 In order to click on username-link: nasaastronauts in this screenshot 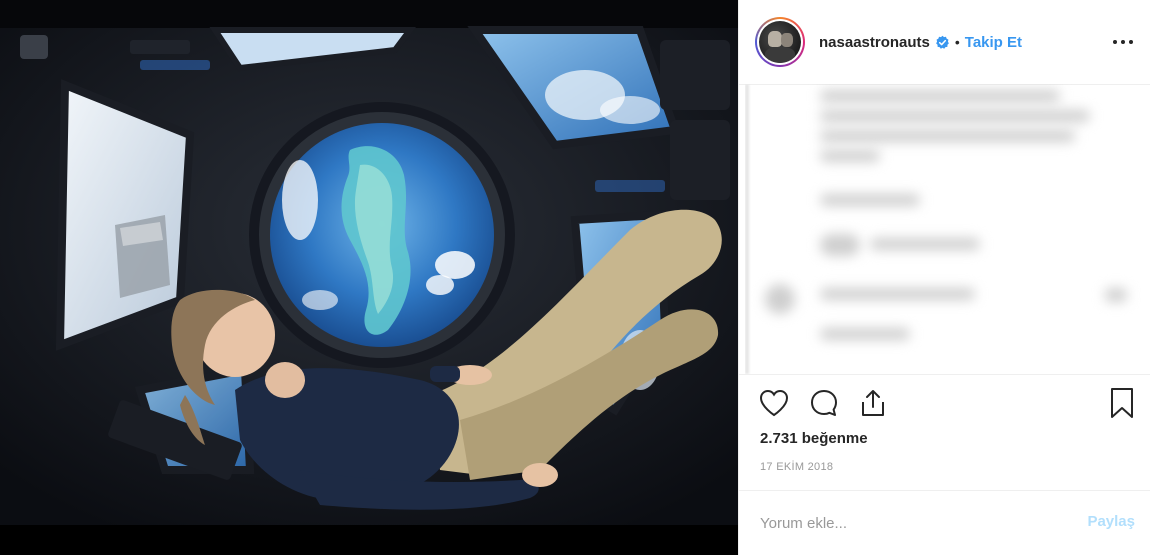, I will do `click(874, 42)`.